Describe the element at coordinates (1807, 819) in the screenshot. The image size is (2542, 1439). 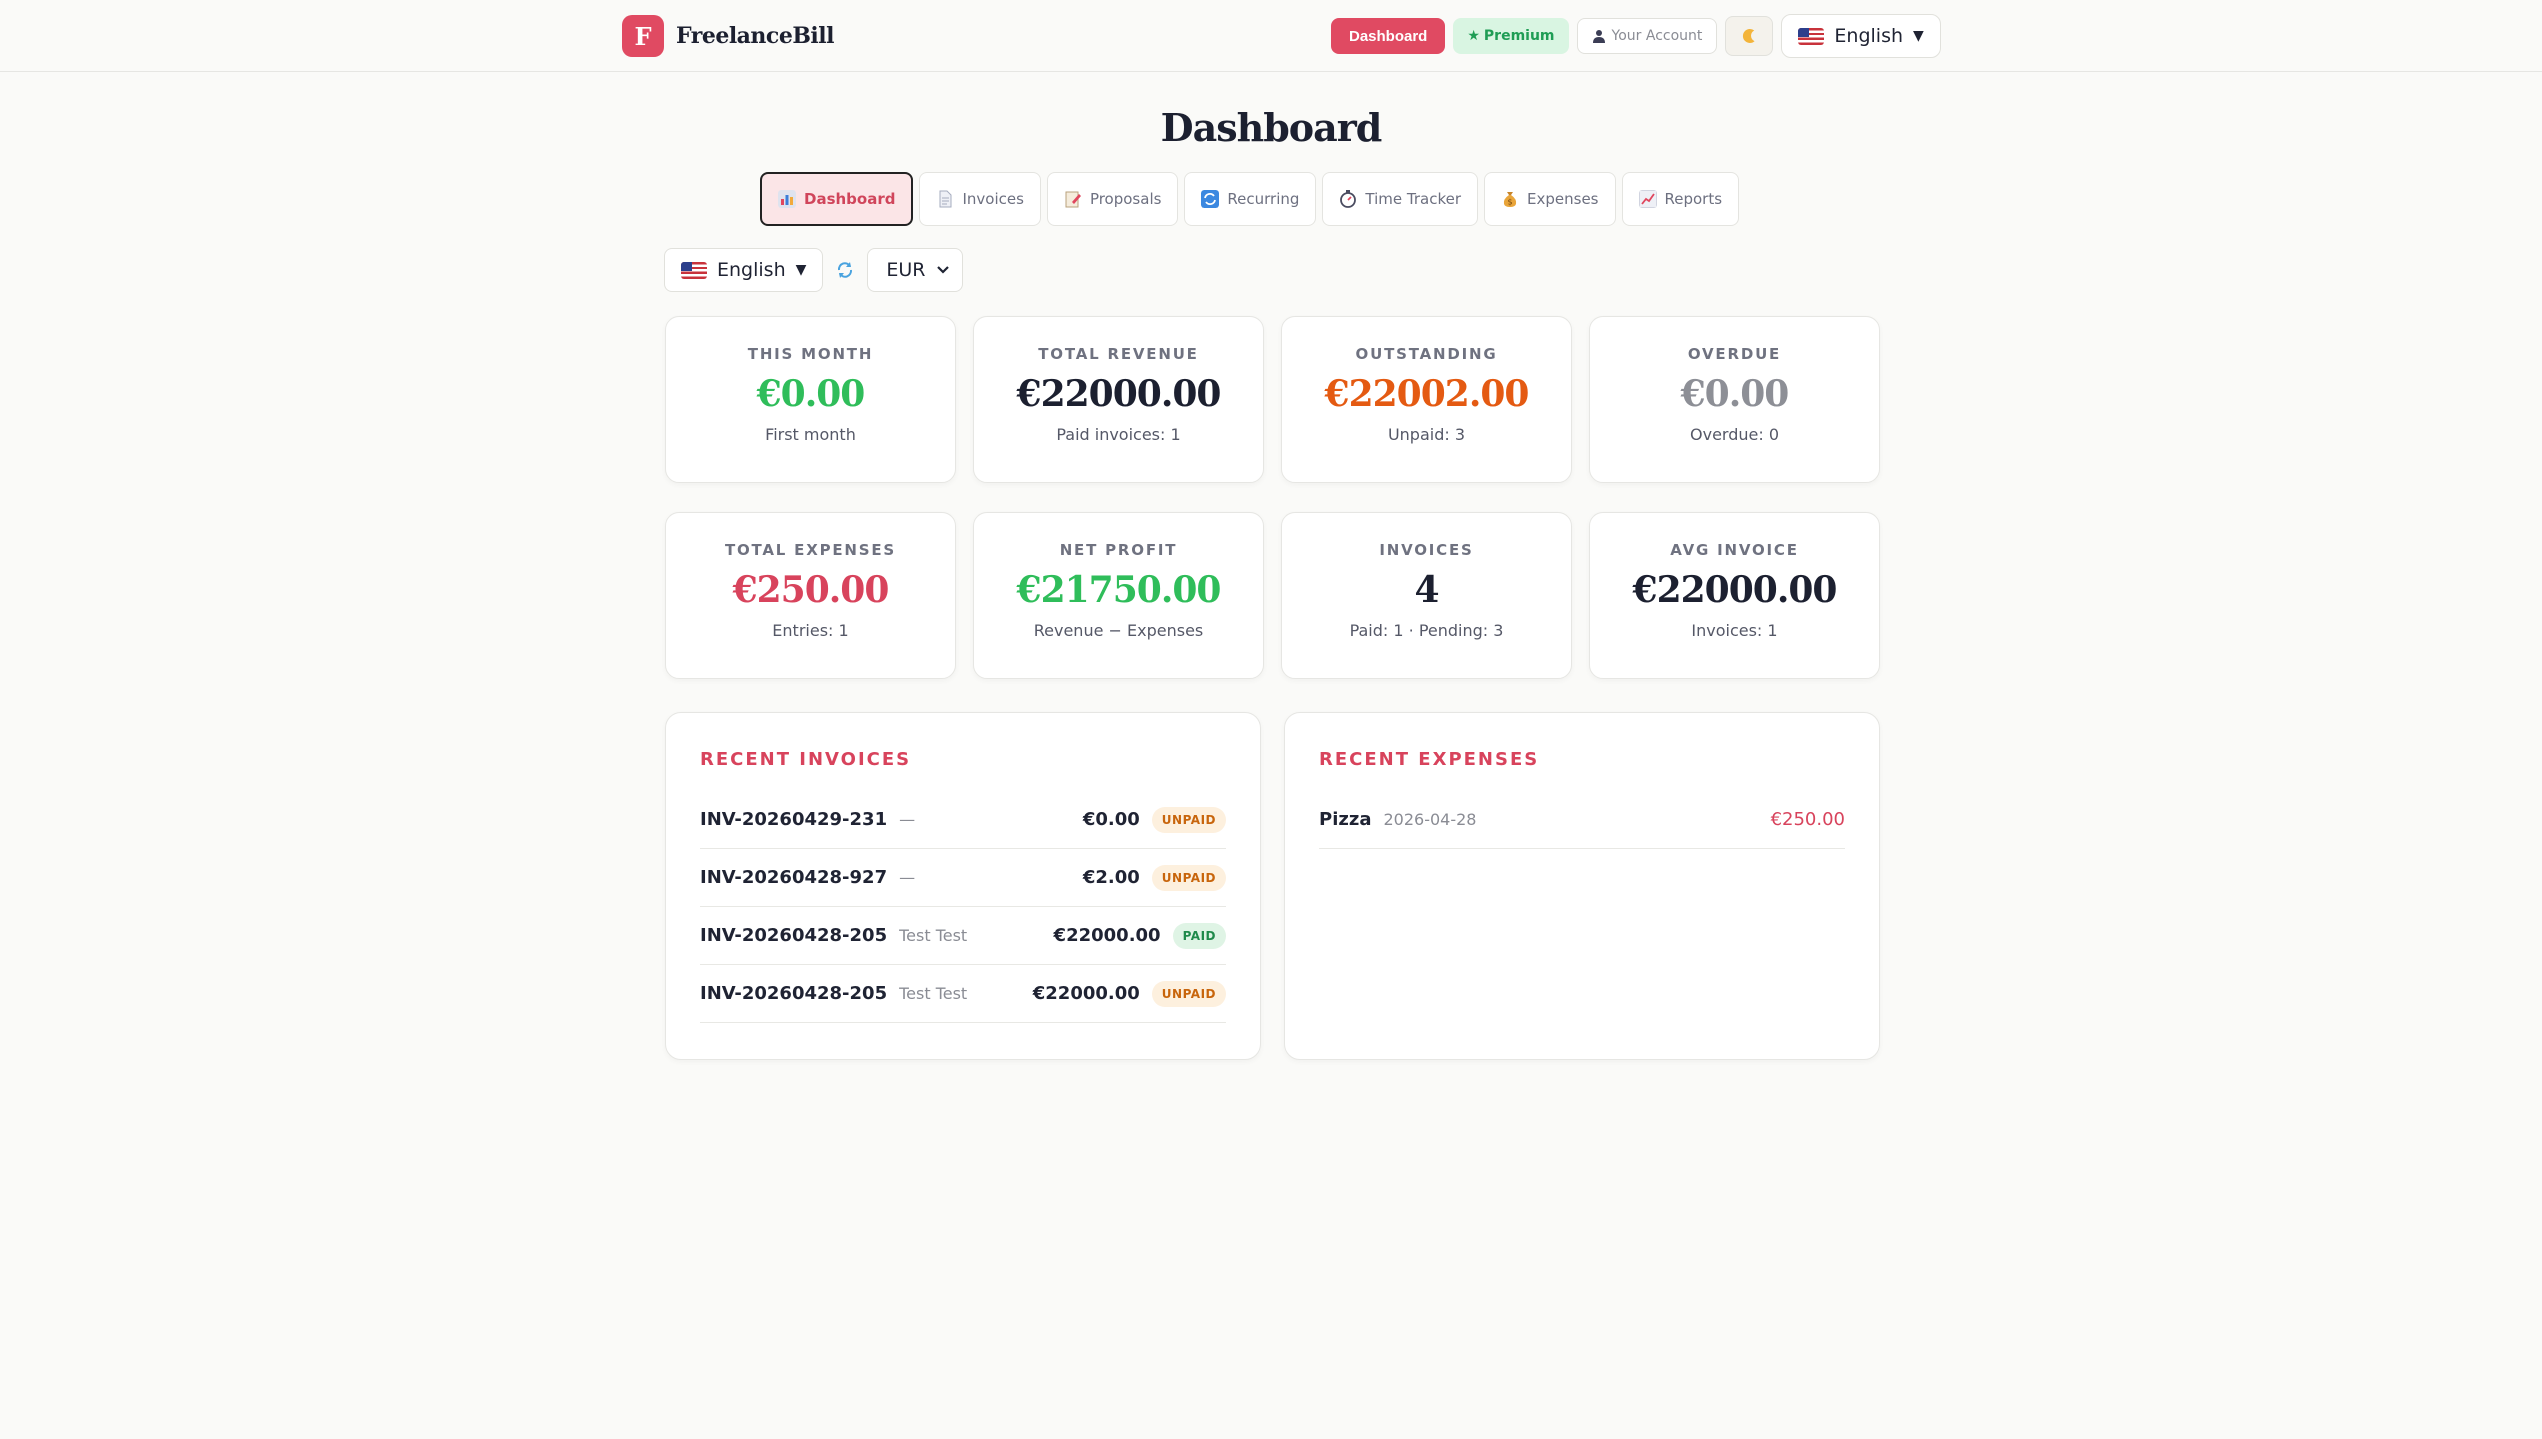
I see `expense-amount: €250.00` at that location.